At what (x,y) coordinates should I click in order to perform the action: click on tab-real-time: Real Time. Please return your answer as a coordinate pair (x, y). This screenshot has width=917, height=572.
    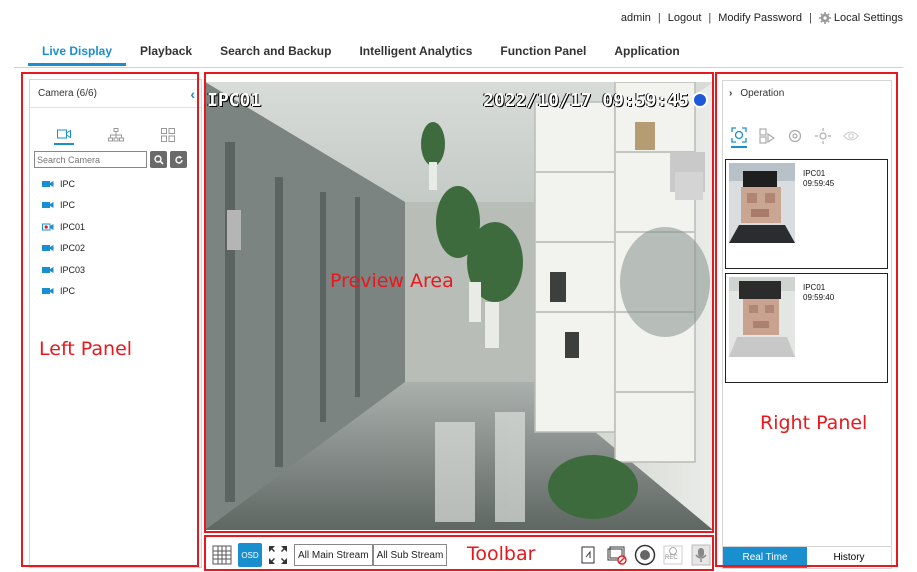
    Looking at the image, I should click on (765, 557).